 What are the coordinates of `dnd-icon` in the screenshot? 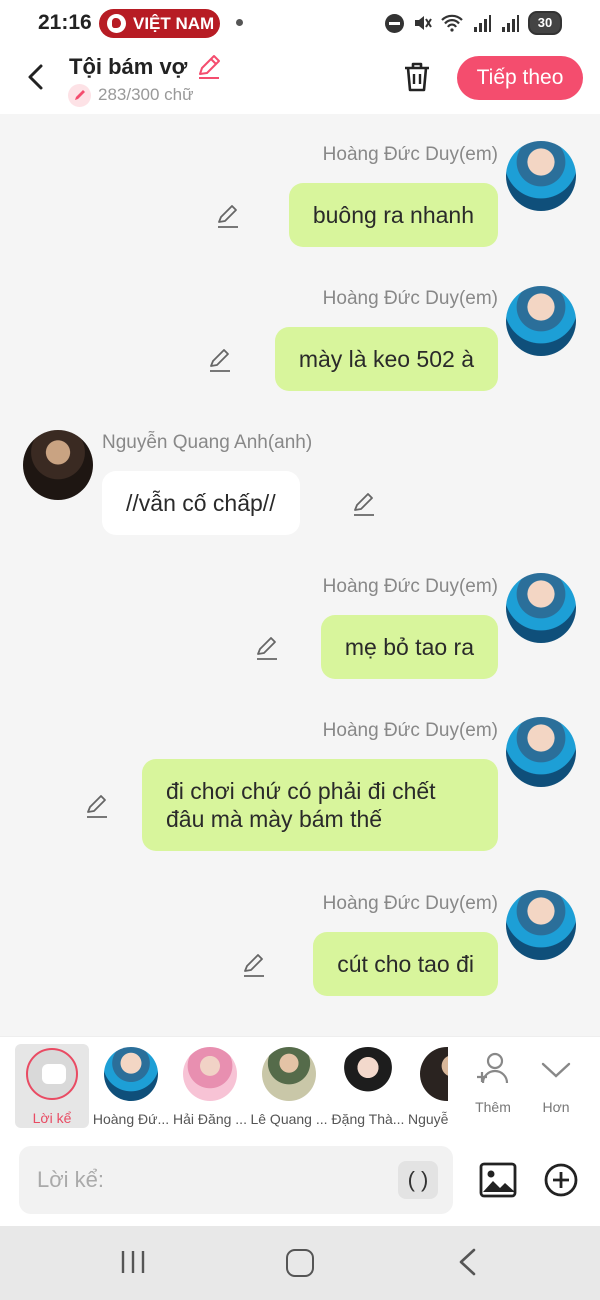 It's located at (394, 23).